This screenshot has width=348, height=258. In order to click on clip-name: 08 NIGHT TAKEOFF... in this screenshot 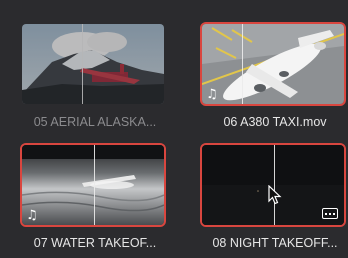, I will do `click(275, 243)`.